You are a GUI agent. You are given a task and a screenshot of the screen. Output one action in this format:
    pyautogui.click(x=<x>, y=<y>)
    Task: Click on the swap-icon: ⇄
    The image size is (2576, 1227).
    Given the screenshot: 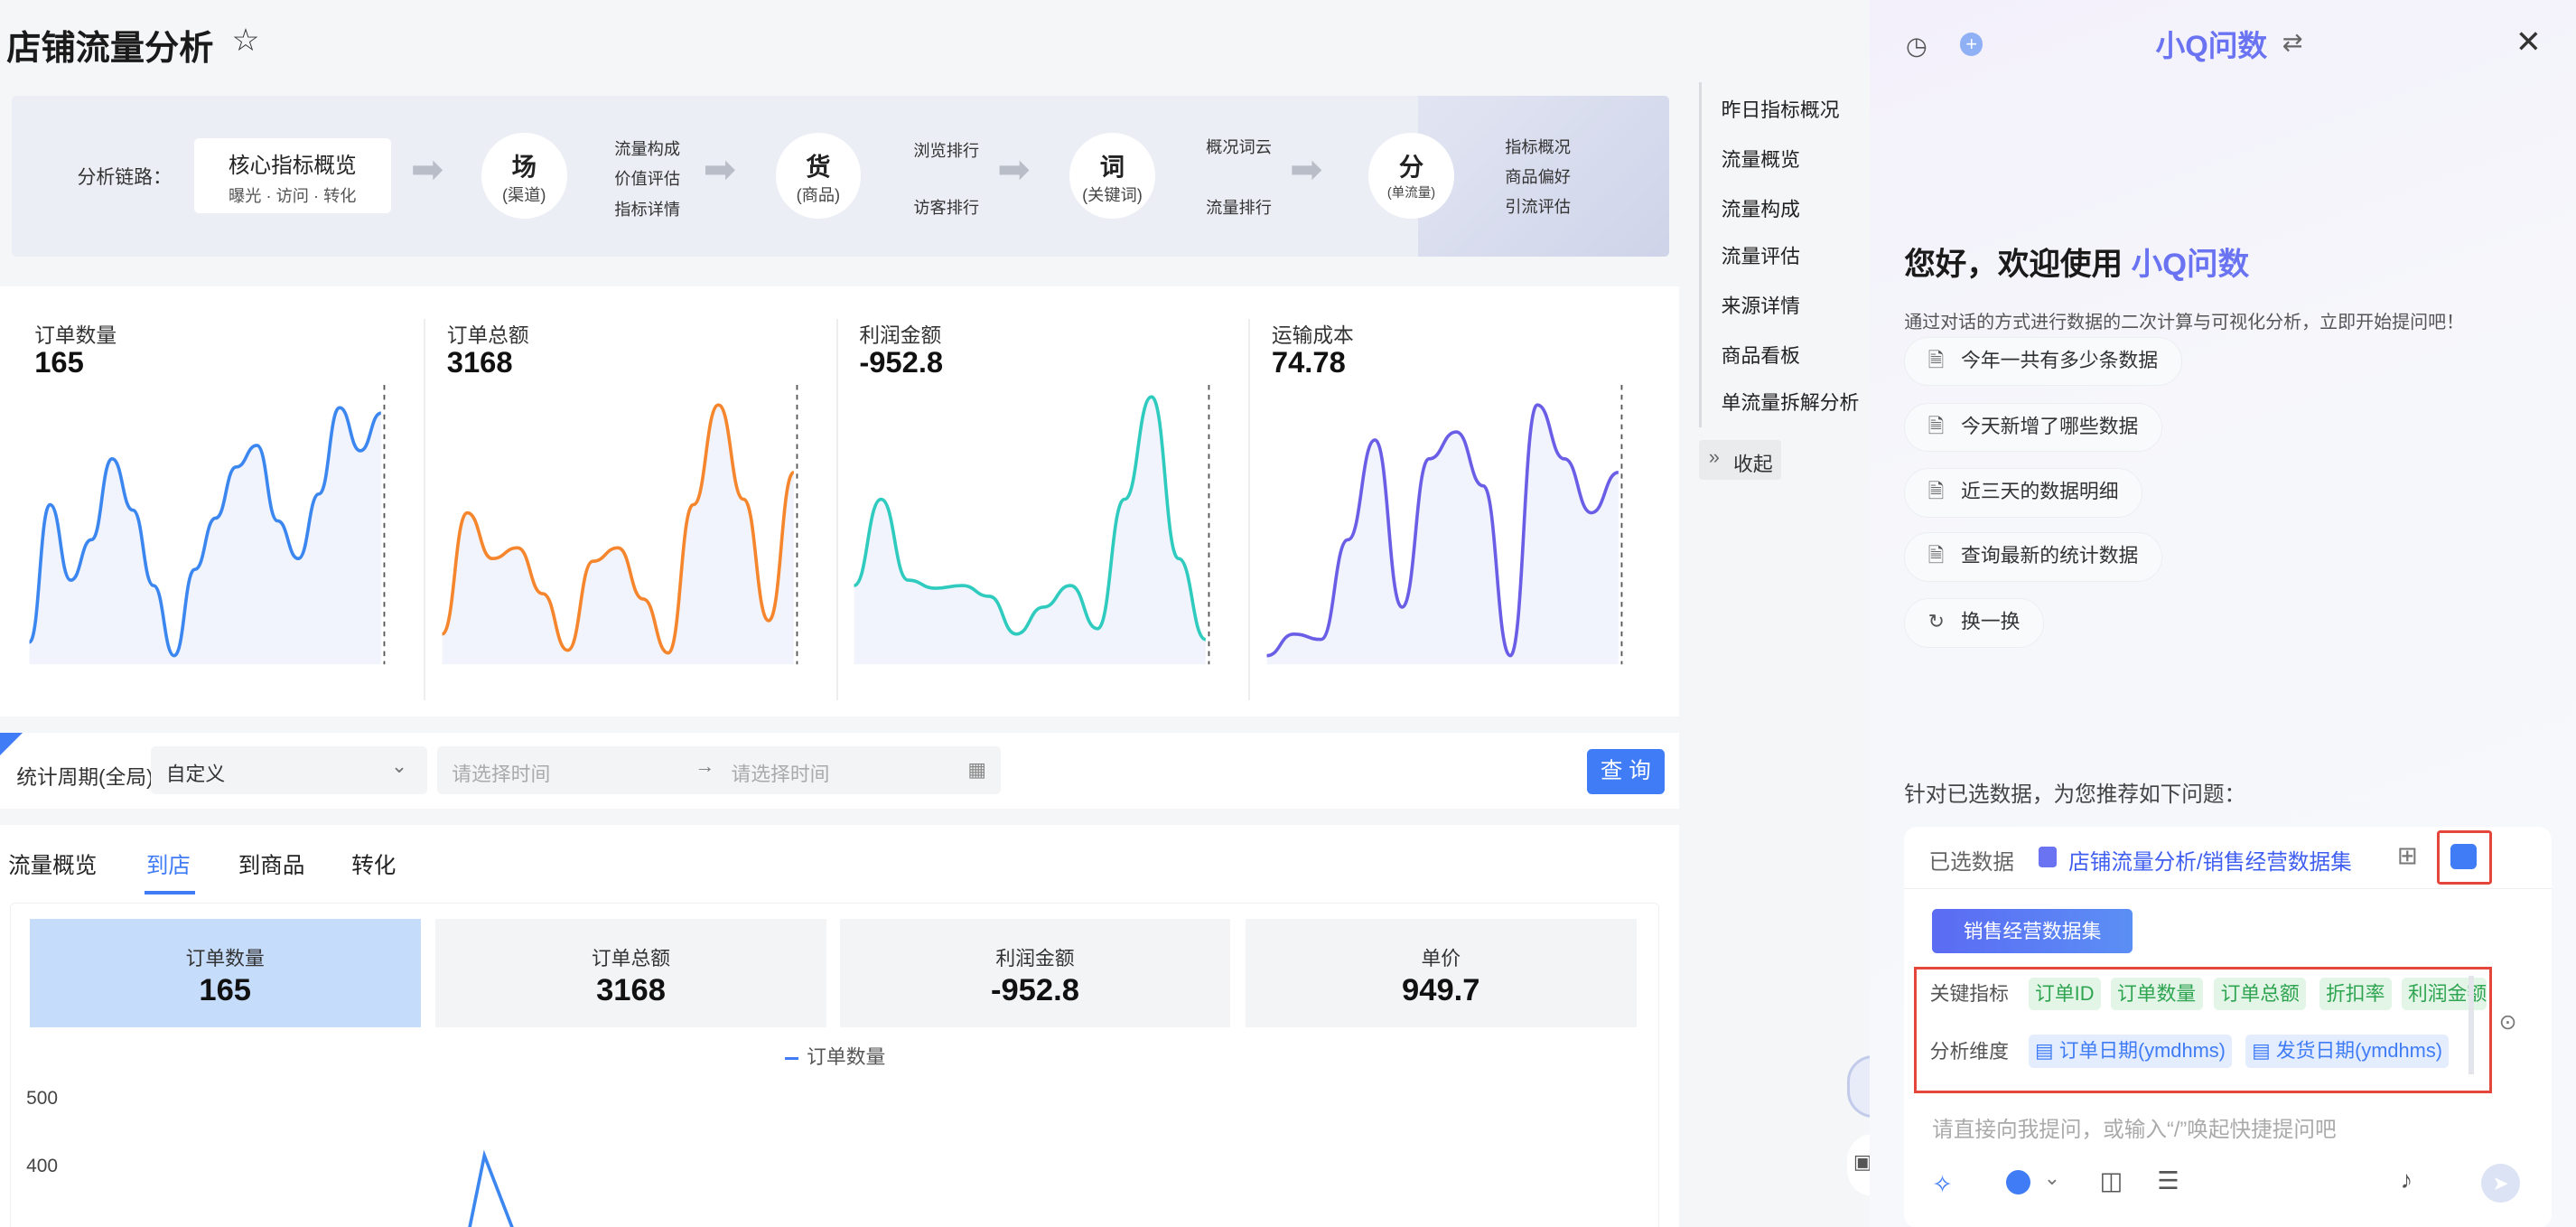 What is the action you would take?
    pyautogui.click(x=2292, y=43)
    